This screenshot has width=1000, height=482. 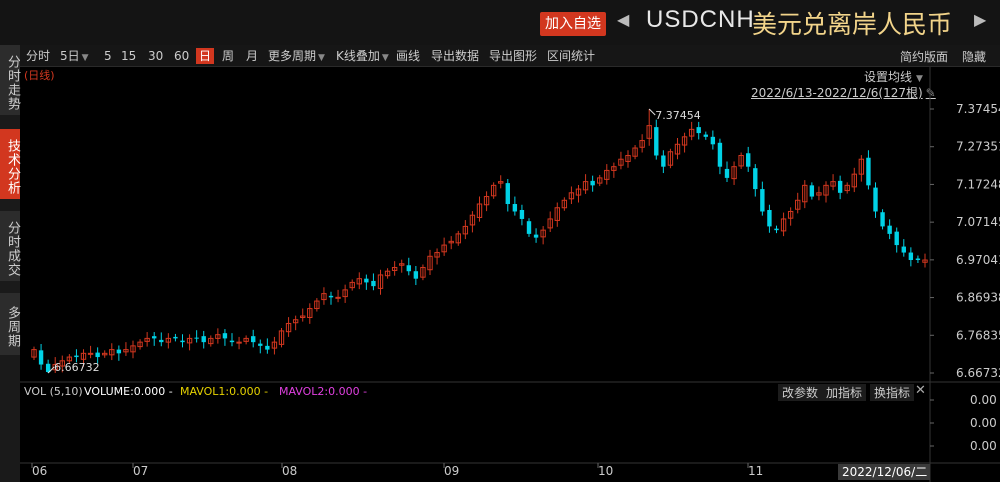 I want to click on volume-indicator-name: VOL (5,10), so click(x=53, y=391).